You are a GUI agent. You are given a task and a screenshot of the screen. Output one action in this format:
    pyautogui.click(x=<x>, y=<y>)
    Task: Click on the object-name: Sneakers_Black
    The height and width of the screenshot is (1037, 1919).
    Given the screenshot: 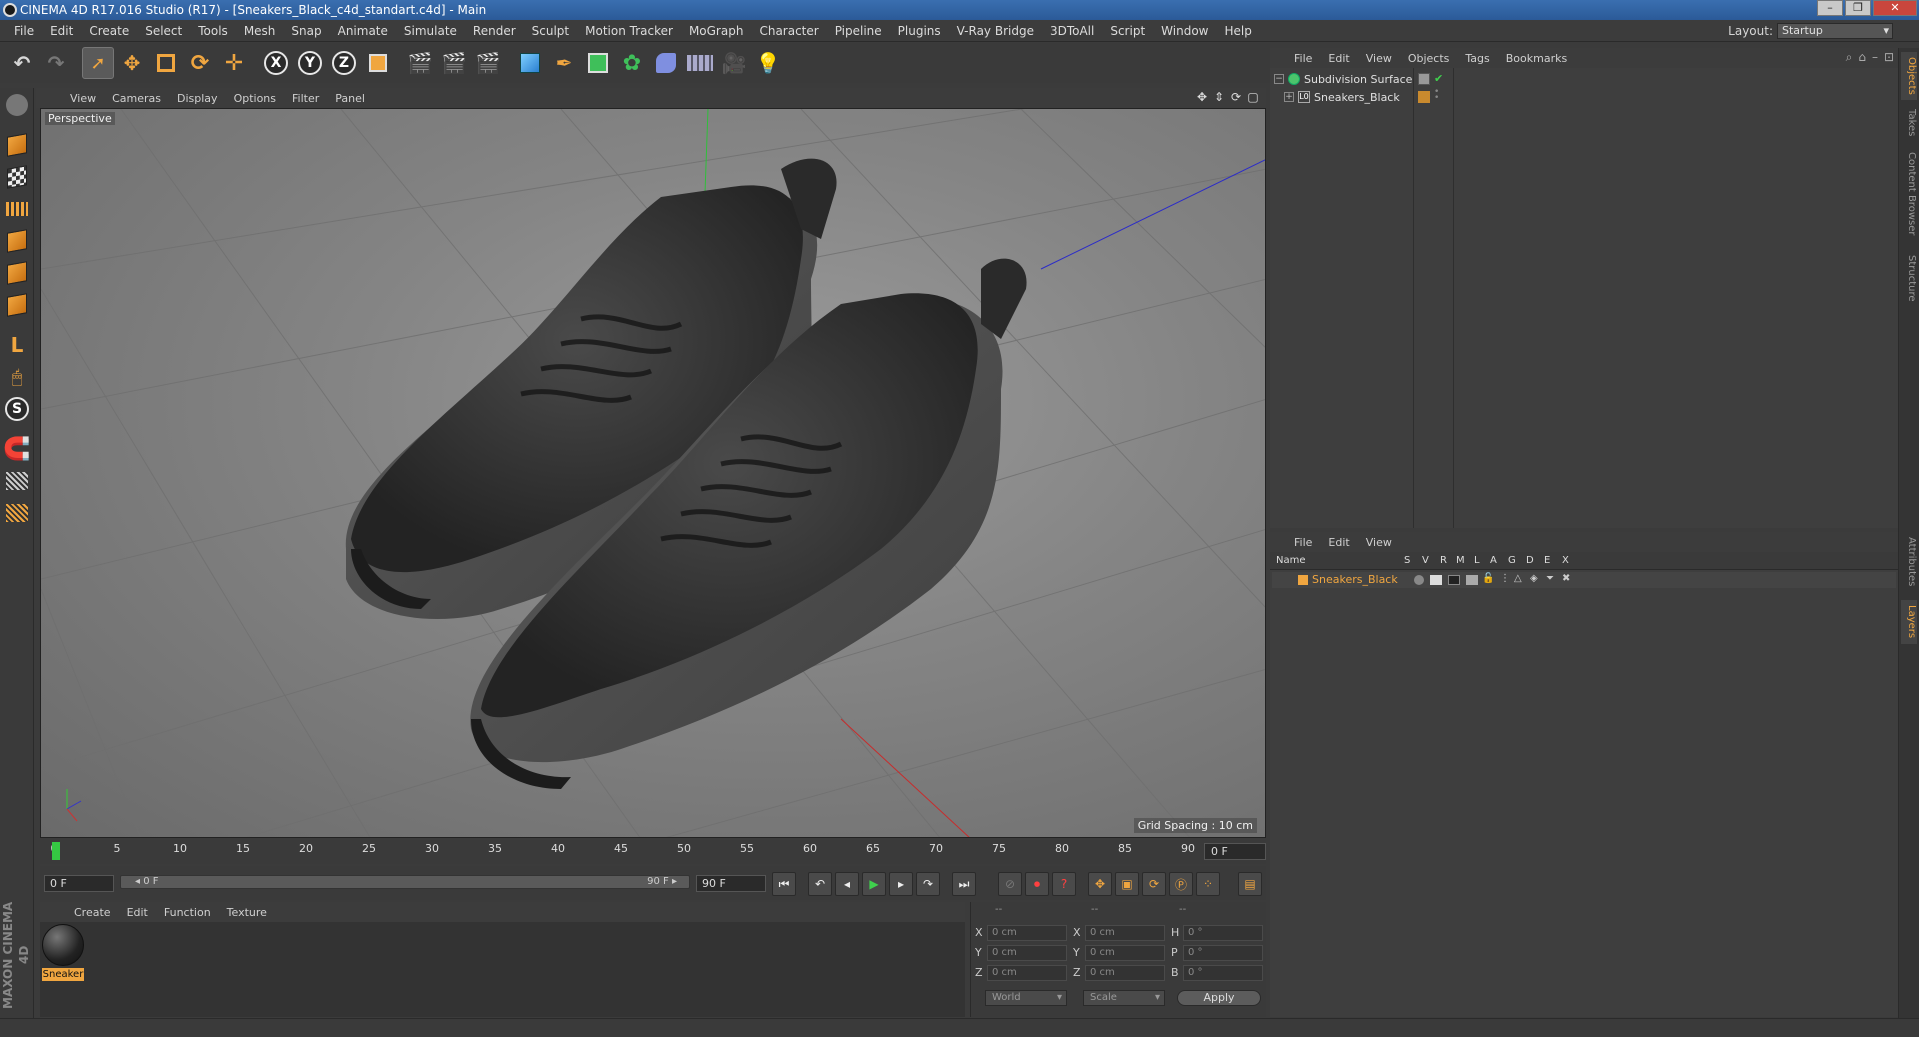 What is the action you would take?
    pyautogui.click(x=1357, y=97)
    